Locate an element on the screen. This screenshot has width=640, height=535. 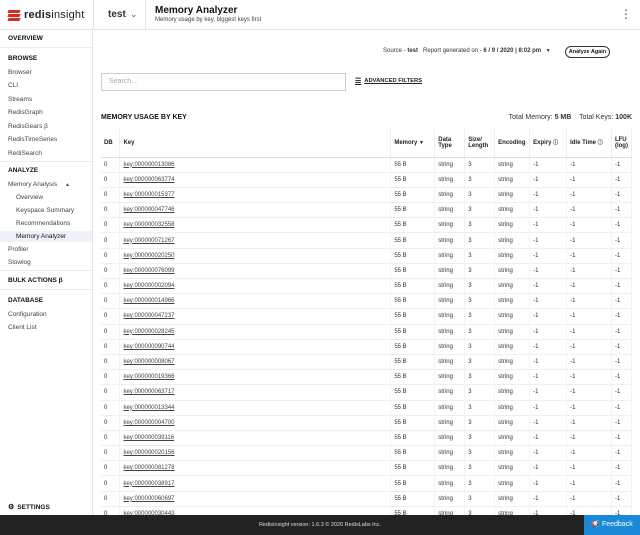
sidebar-item-browser: Browser is located at coordinates (16, 72).